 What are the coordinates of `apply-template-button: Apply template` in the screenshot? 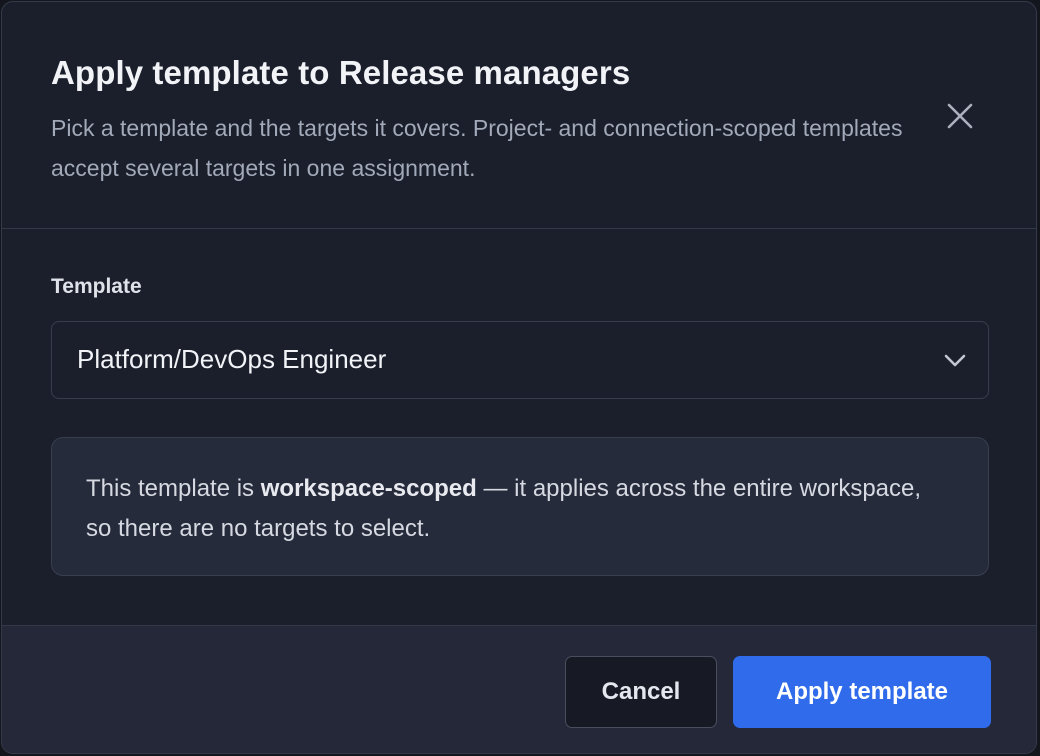 It's located at (862, 692).